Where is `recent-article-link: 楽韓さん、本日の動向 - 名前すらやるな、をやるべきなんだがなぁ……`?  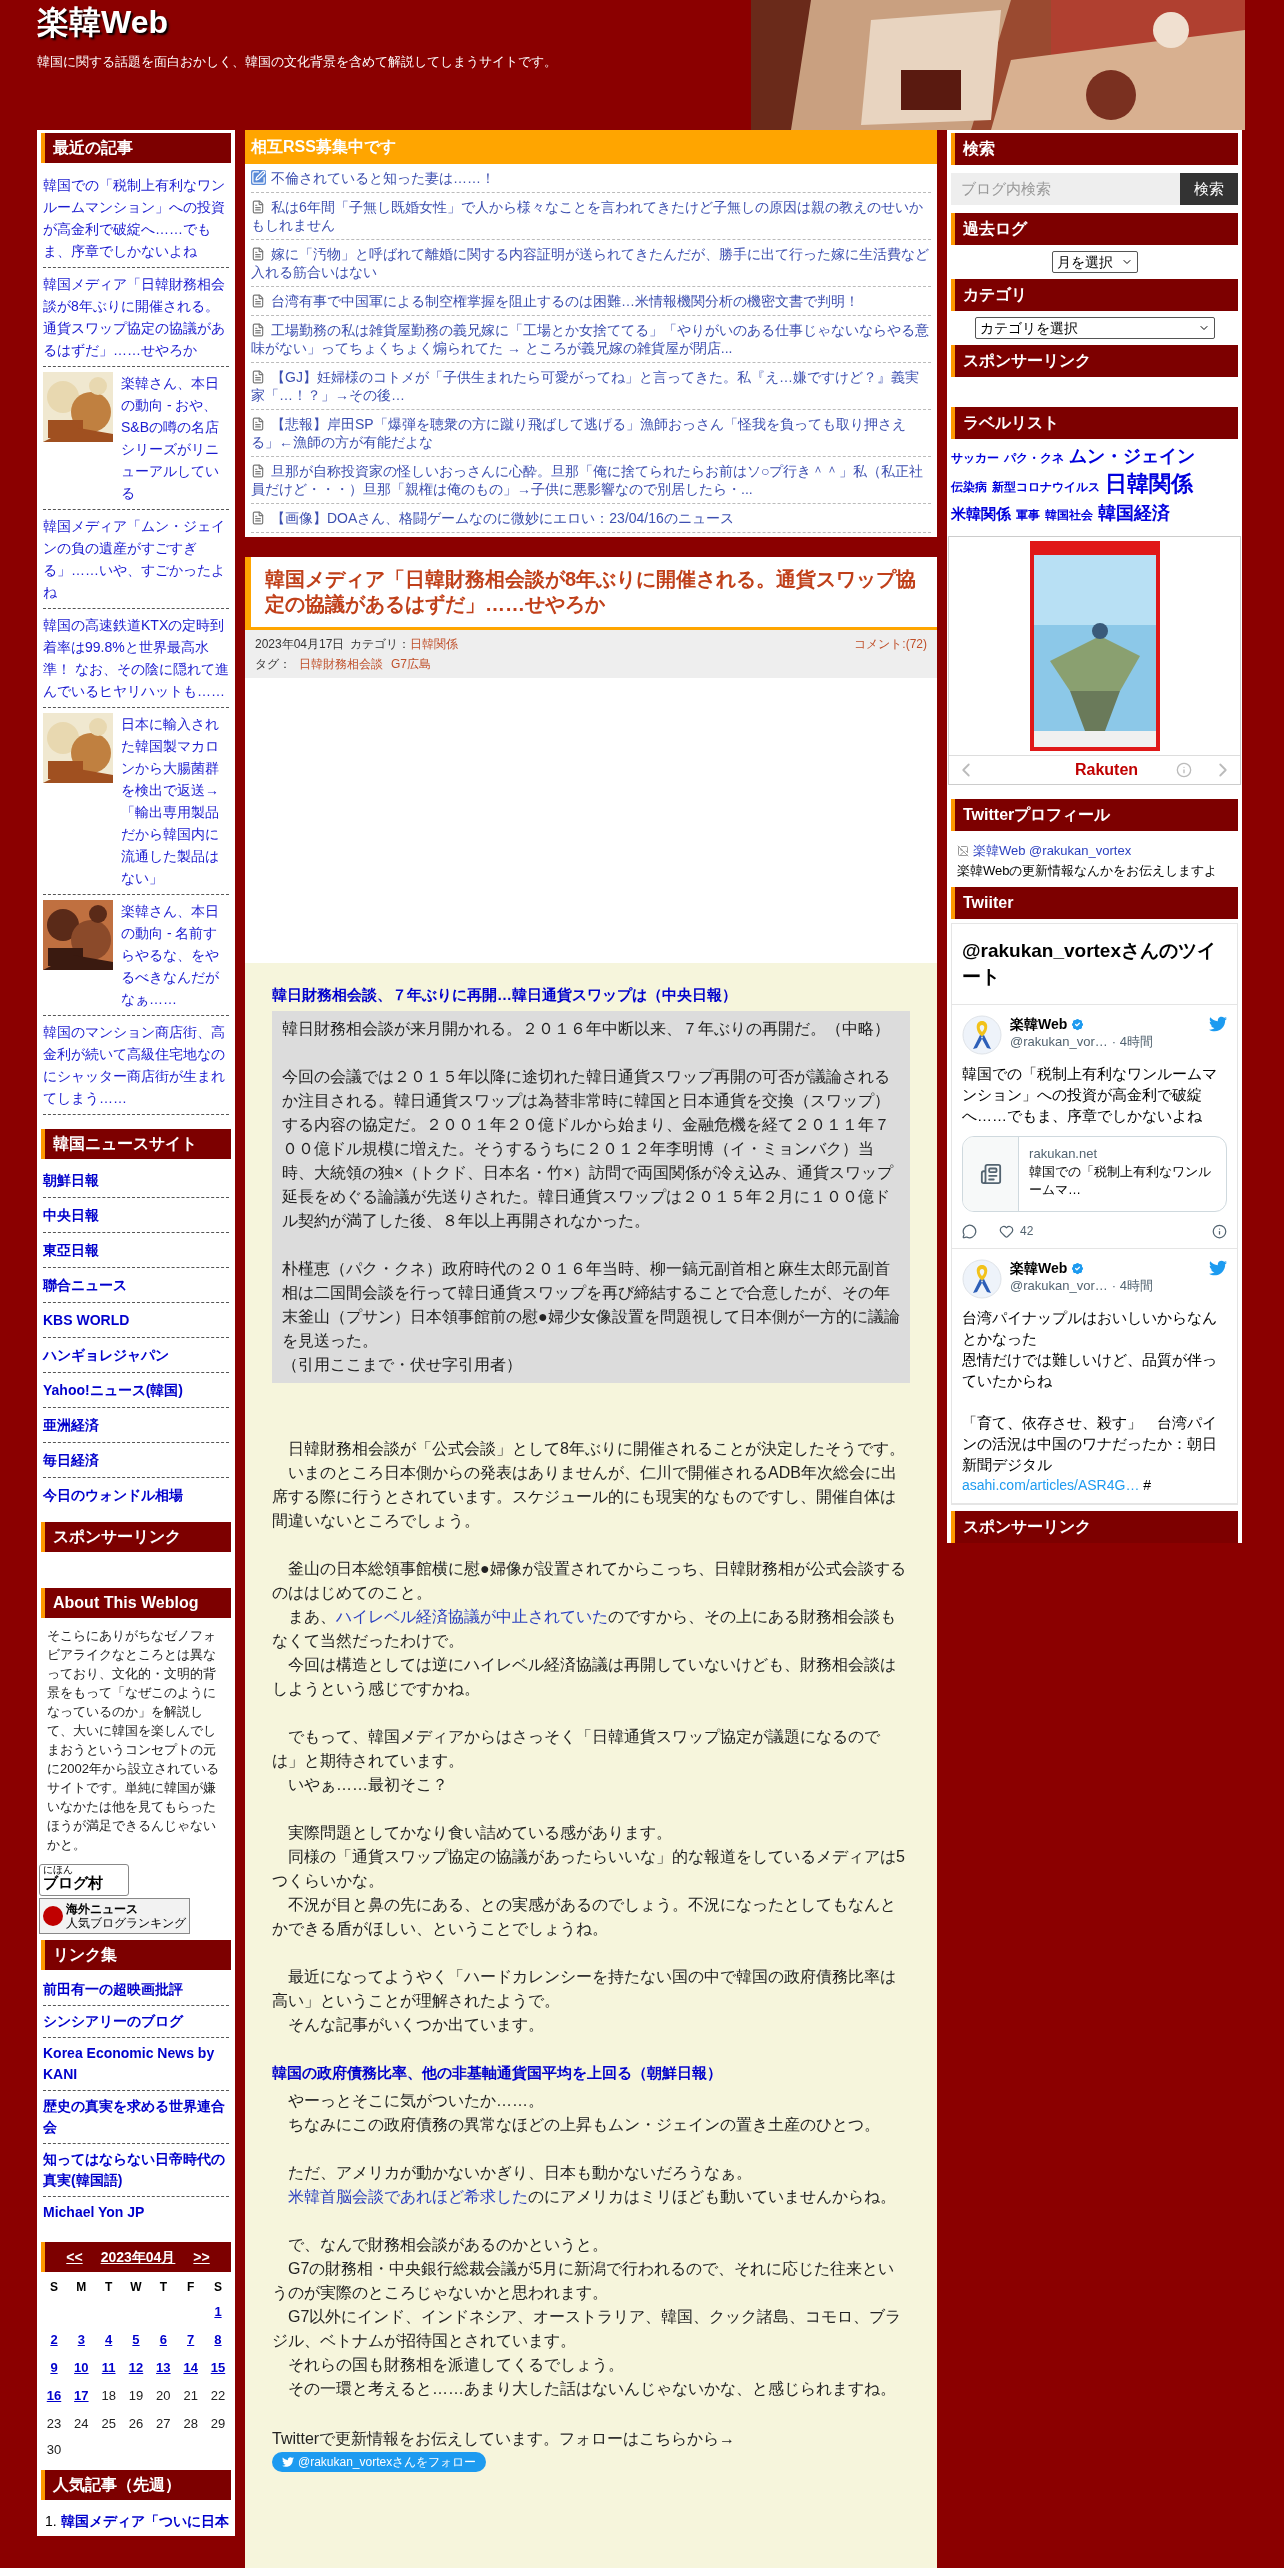 recent-article-link: 楽韓さん、本日の動向 - 名前すらやるな、をやるべきなんだがなぁ…… is located at coordinates (175, 955).